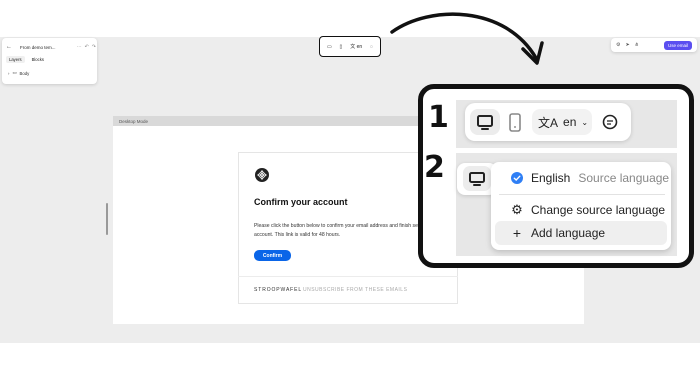 The image size is (700, 366). I want to click on view-toolbar: ▭ ▯ 文 en ◌, so click(350, 46).